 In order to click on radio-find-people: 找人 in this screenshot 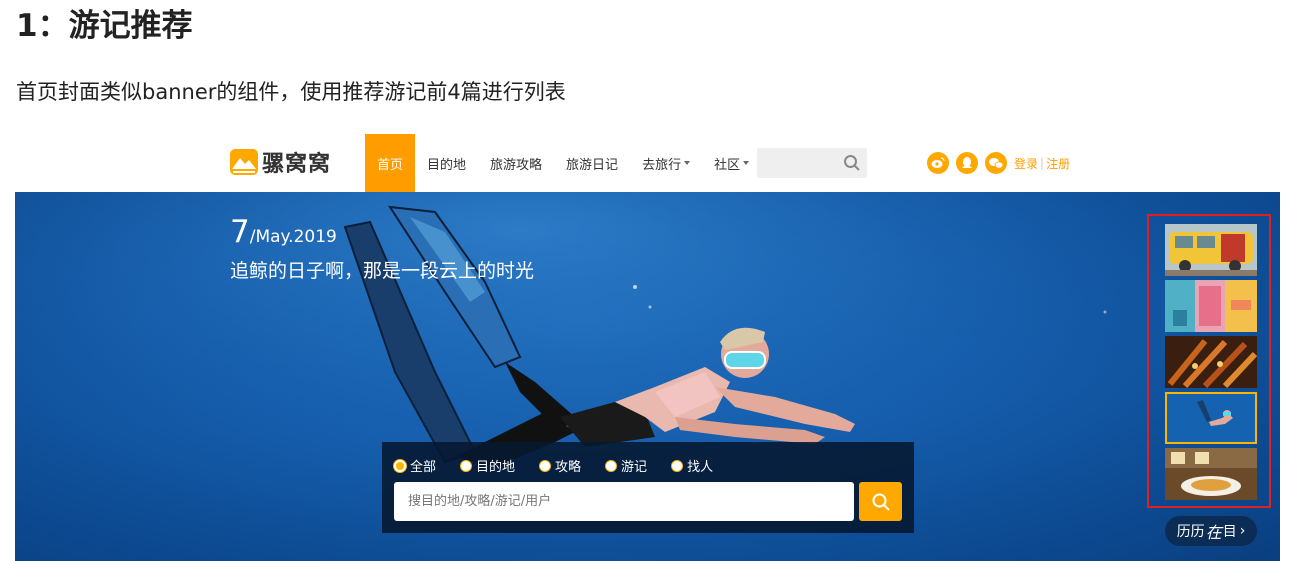, I will do `click(692, 465)`.